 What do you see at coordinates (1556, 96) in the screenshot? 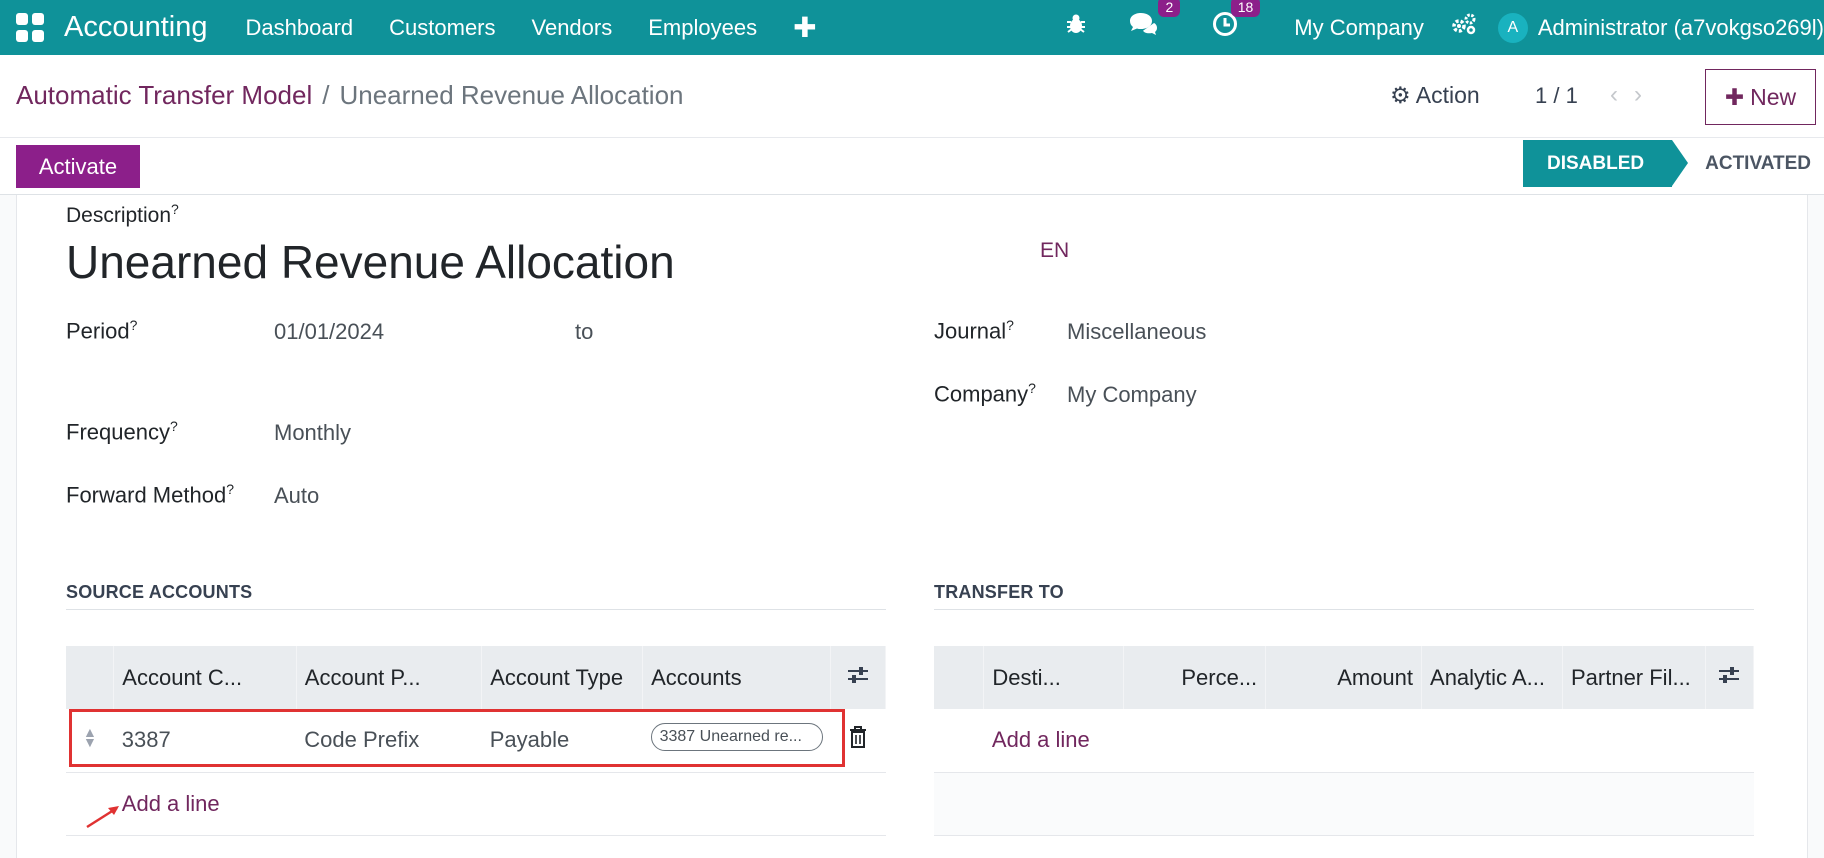
I see `pager-value: 1 / 1` at bounding box center [1556, 96].